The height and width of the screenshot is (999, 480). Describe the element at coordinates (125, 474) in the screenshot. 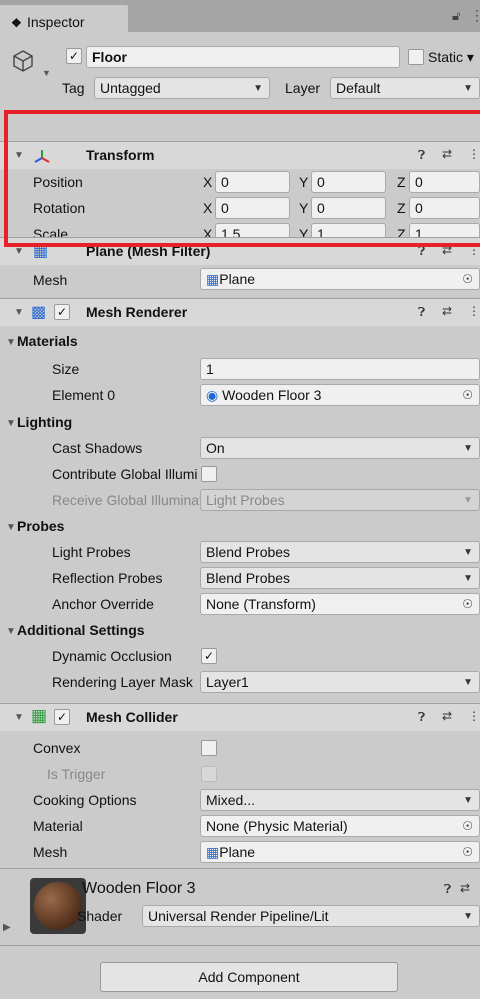

I see `contribute-gi-label: Contribute Global Illumination` at that location.